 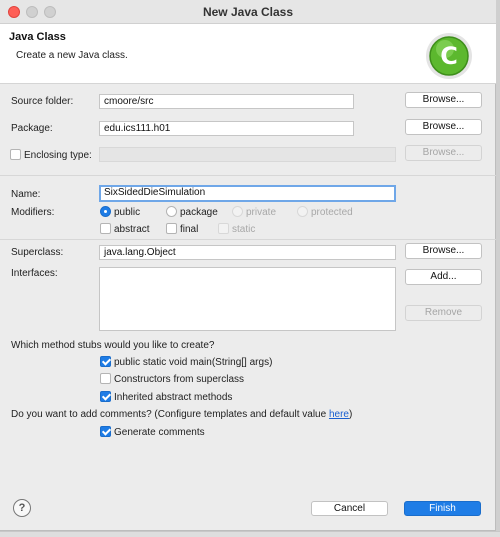 What do you see at coordinates (261, 212) in the screenshot?
I see `modifier-private-label: private` at bounding box center [261, 212].